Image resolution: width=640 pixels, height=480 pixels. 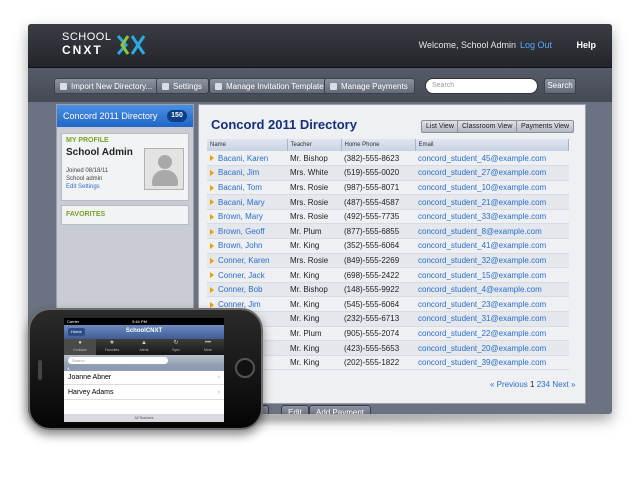 I want to click on search-input: Search, so click(x=481, y=86).